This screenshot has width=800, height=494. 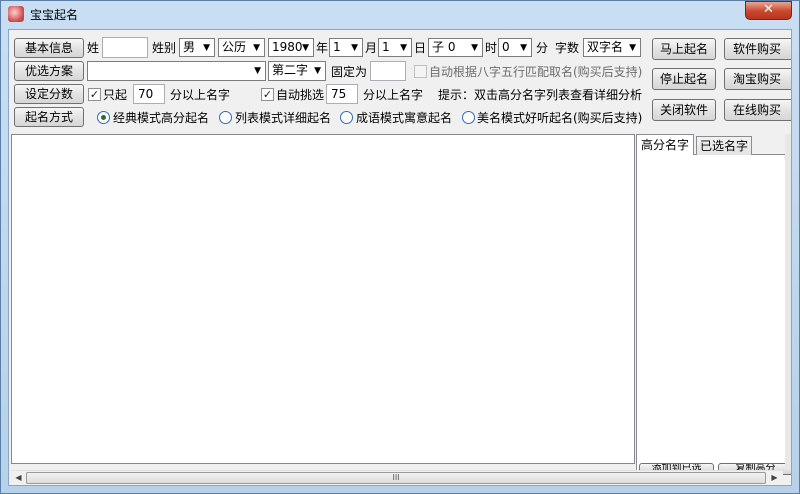 I want to click on fixed-as-label: 固定为, so click(x=349, y=72).